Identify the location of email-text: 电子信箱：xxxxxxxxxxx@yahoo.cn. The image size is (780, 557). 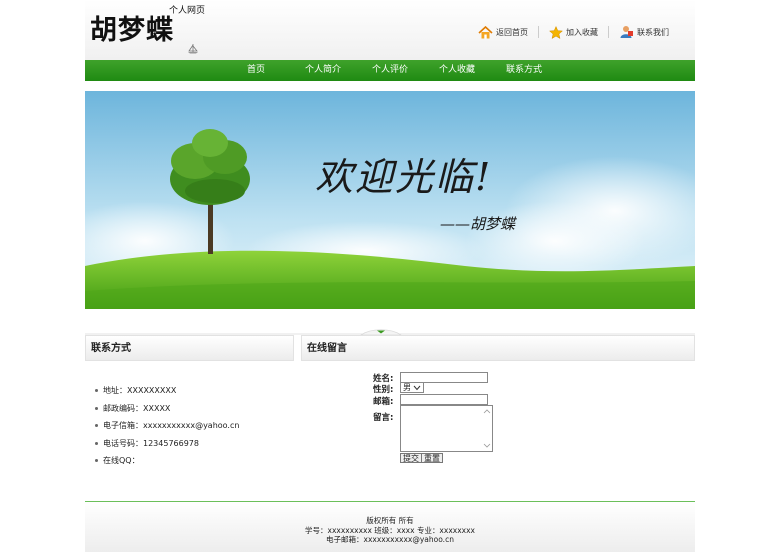
(171, 426).